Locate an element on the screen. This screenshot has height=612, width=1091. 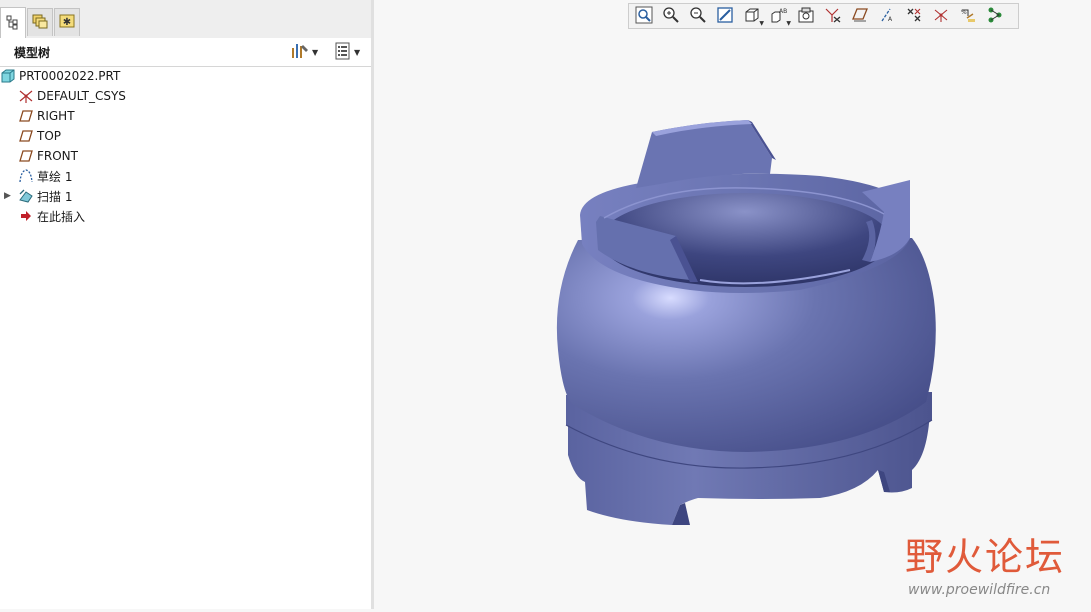
csys-display-button is located at coordinates (941, 16).